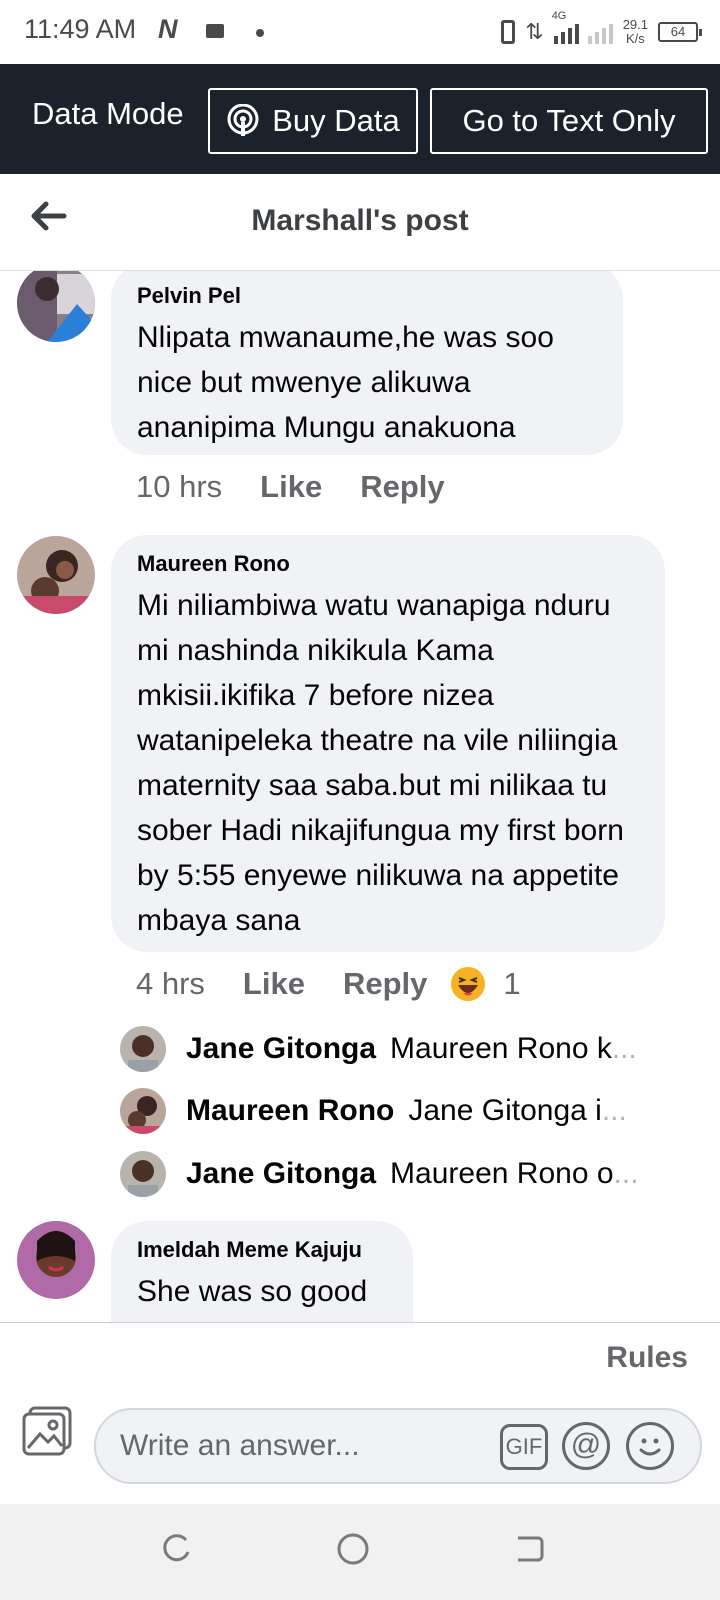 The image size is (720, 1600). Describe the element at coordinates (215, 31) in the screenshot. I see `message-icon` at that location.